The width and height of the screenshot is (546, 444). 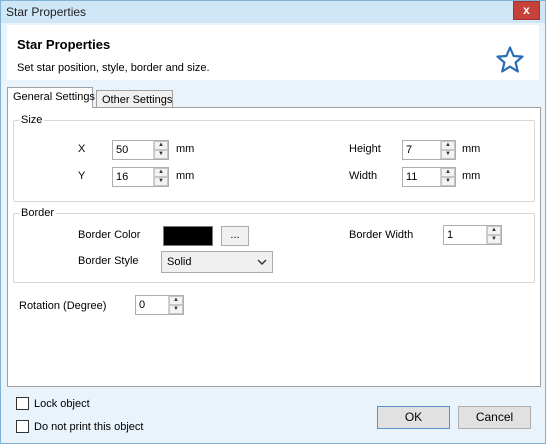 What do you see at coordinates (161, 145) in the screenshot?
I see `x-increment-button: ▲` at bounding box center [161, 145].